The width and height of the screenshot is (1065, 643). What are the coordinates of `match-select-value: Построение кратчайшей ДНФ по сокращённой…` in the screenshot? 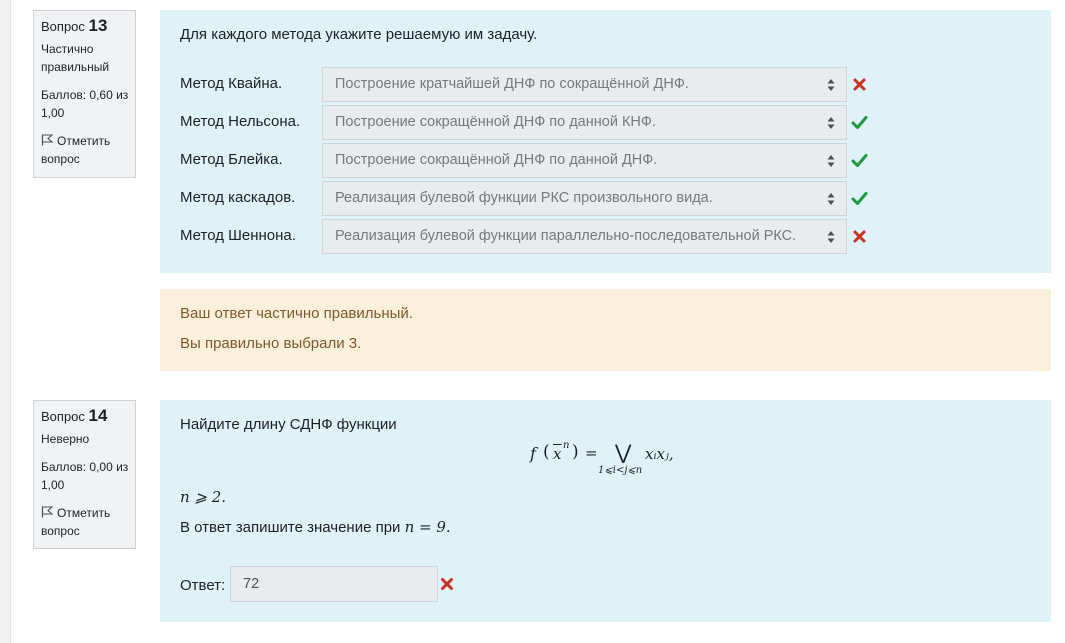 It's located at (512, 84).